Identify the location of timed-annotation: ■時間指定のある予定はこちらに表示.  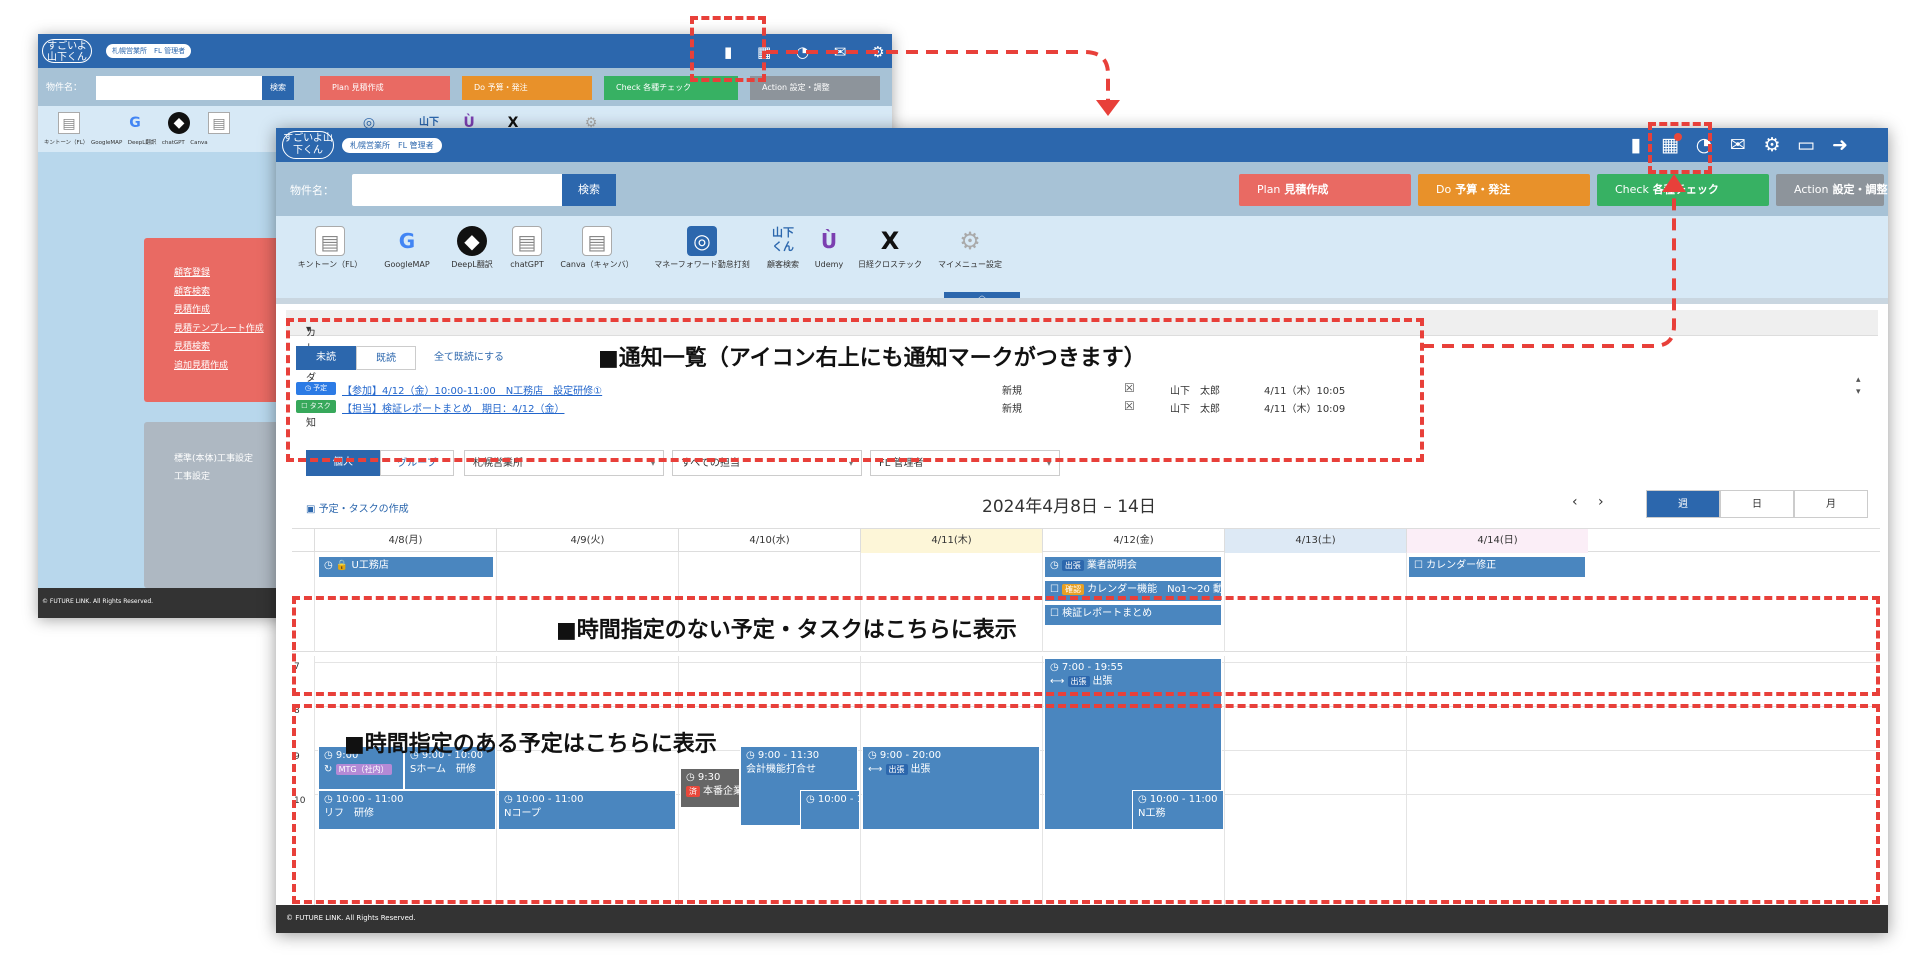
(530, 744).